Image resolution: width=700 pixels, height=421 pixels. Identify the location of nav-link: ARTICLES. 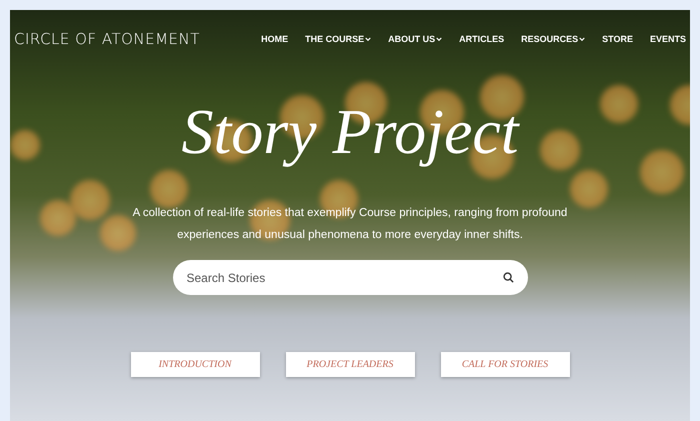
(481, 39).